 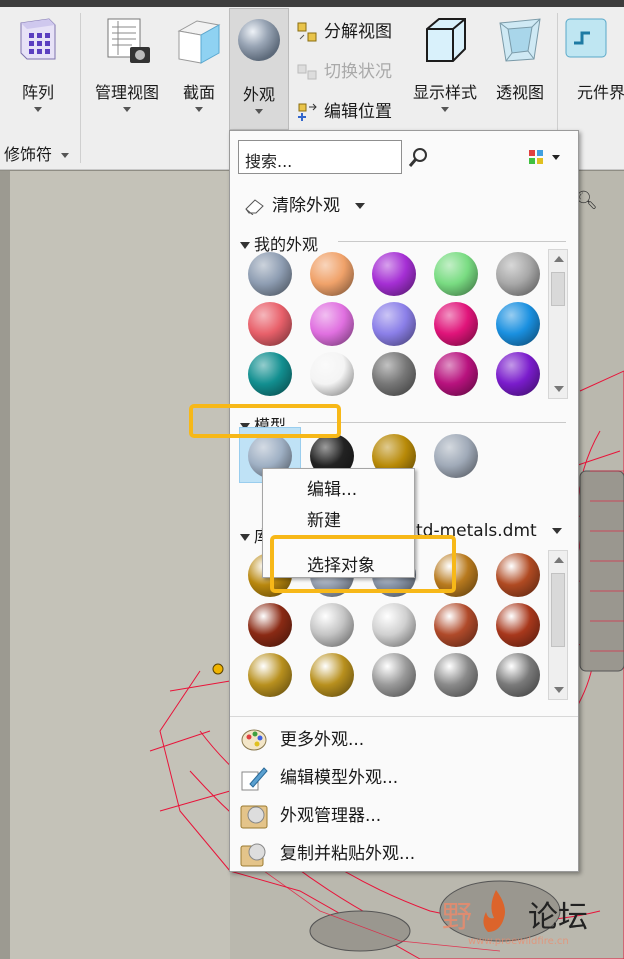 I want to click on display-style-button: 显示样式, so click(x=445, y=69).